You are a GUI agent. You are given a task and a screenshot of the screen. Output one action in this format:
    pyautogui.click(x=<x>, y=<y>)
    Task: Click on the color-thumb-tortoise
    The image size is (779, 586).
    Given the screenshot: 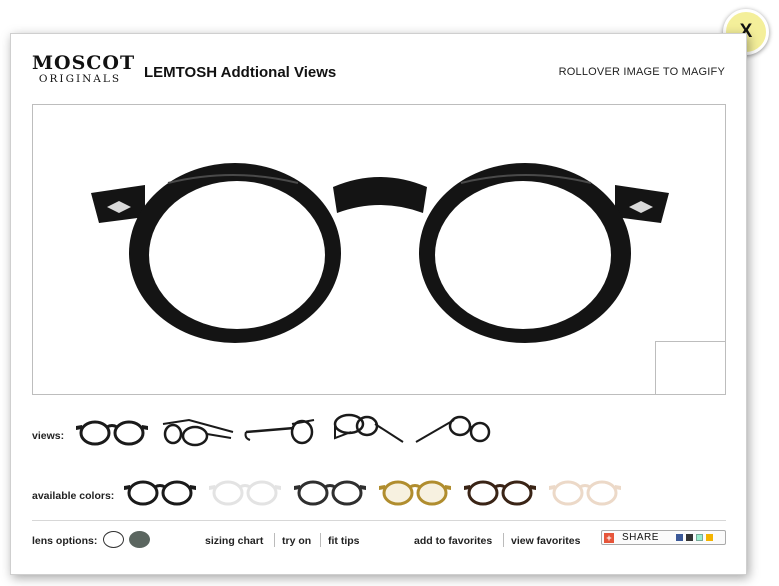 What is the action you would take?
    pyautogui.click(x=500, y=491)
    